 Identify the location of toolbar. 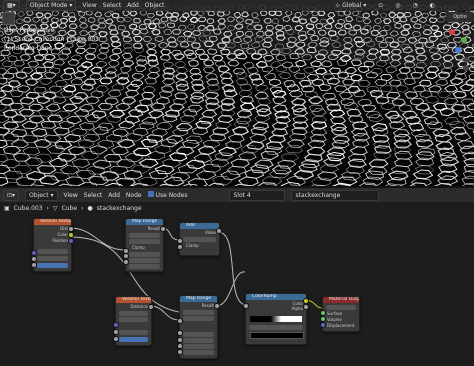
(8, 19).